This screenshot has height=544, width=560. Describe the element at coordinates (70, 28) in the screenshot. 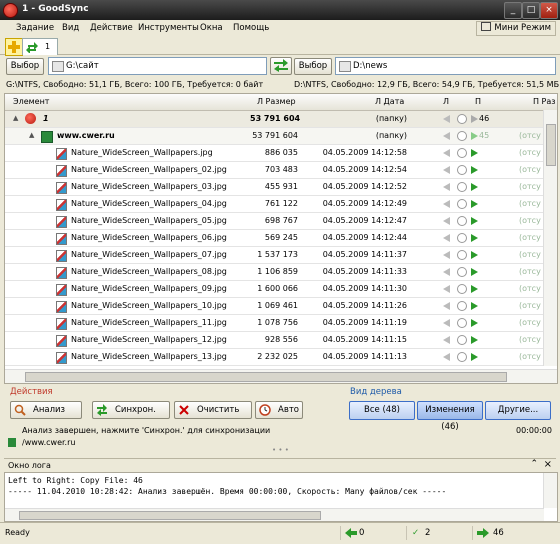

I see `menu-view: Вид` at that location.